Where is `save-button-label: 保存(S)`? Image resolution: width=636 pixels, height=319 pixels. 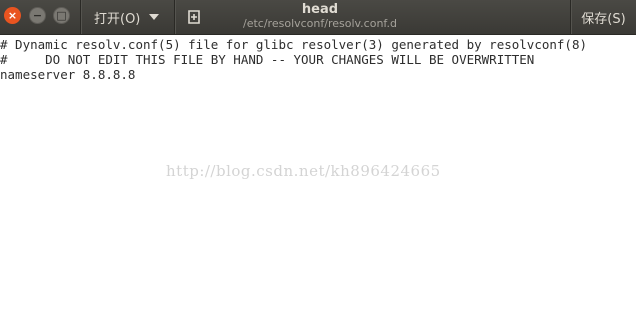 save-button-label: 保存(S) is located at coordinates (603, 19).